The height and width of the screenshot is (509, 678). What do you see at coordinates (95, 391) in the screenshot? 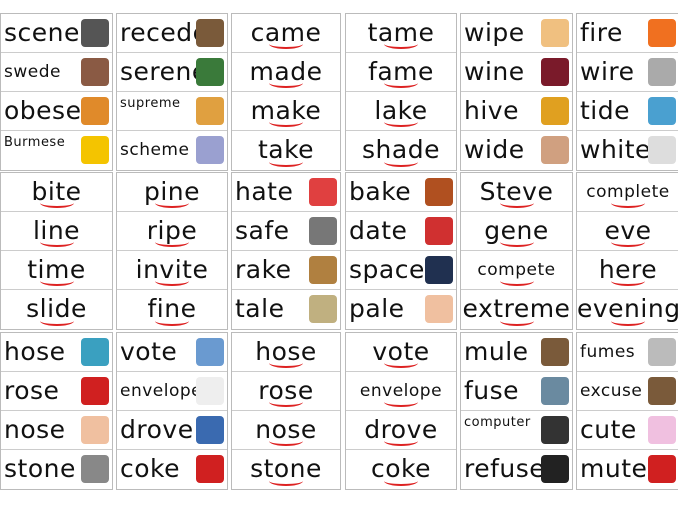
I see `rose-icon` at bounding box center [95, 391].